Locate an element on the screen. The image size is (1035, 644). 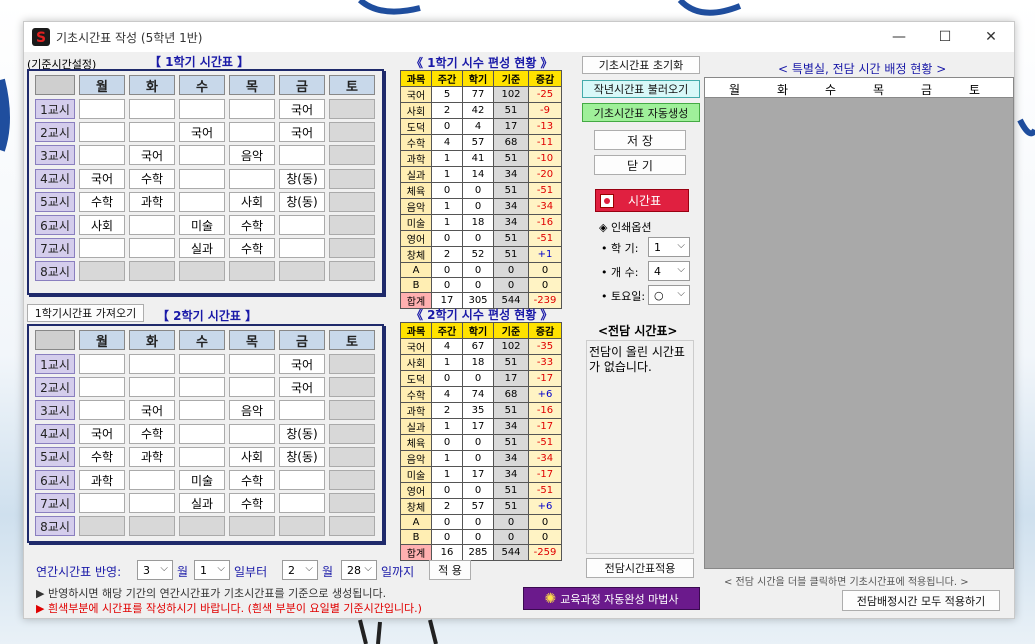
apply-all-button: 전담배정시간 모두 적용하기 is located at coordinates (921, 600).